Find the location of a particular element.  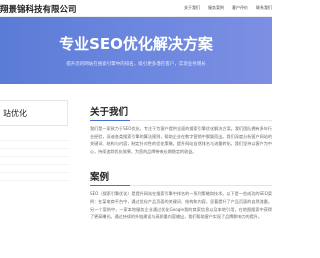

nav-item-cases: 服务案例 is located at coordinates (216, 8).